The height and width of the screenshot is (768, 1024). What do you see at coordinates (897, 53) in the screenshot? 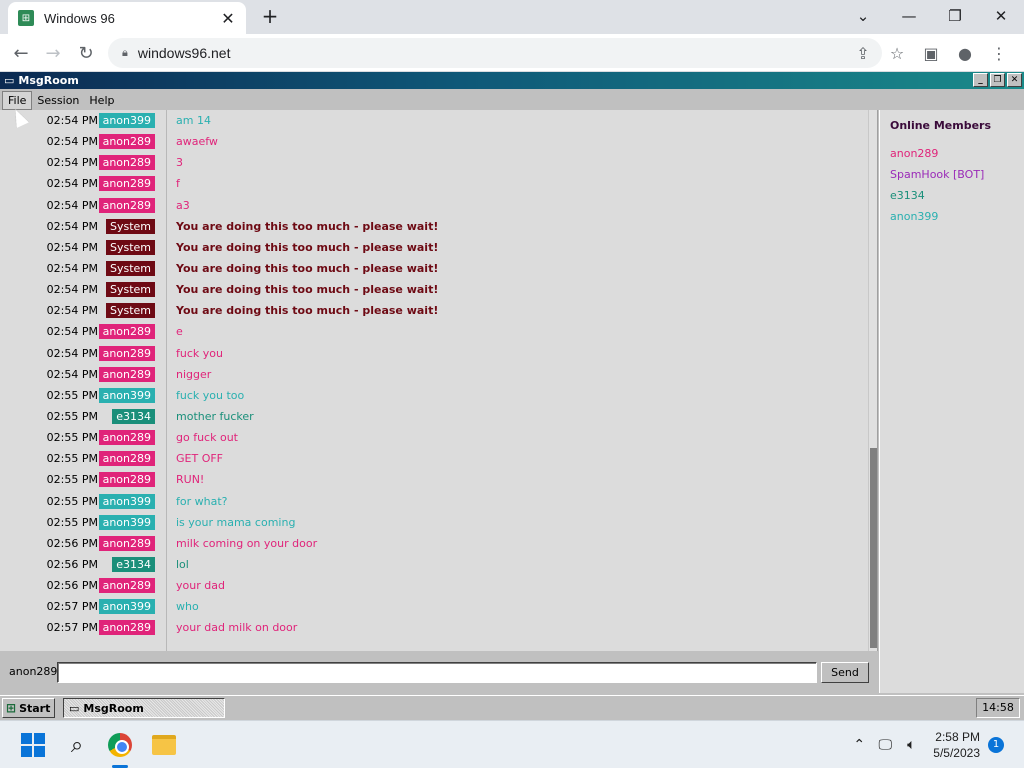
I see `bookmark-star-icon: ☆` at bounding box center [897, 53].